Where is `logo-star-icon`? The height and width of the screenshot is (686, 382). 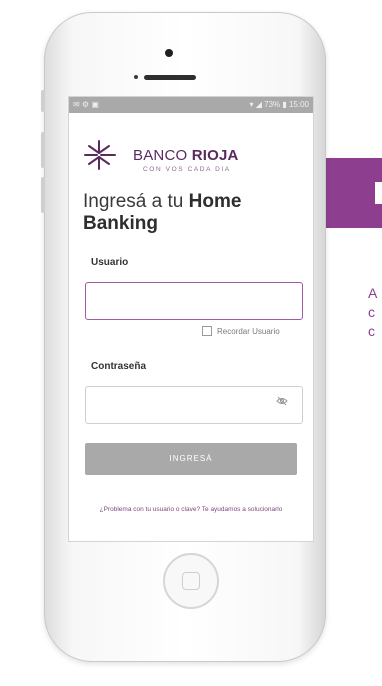 logo-star-icon is located at coordinates (100, 155).